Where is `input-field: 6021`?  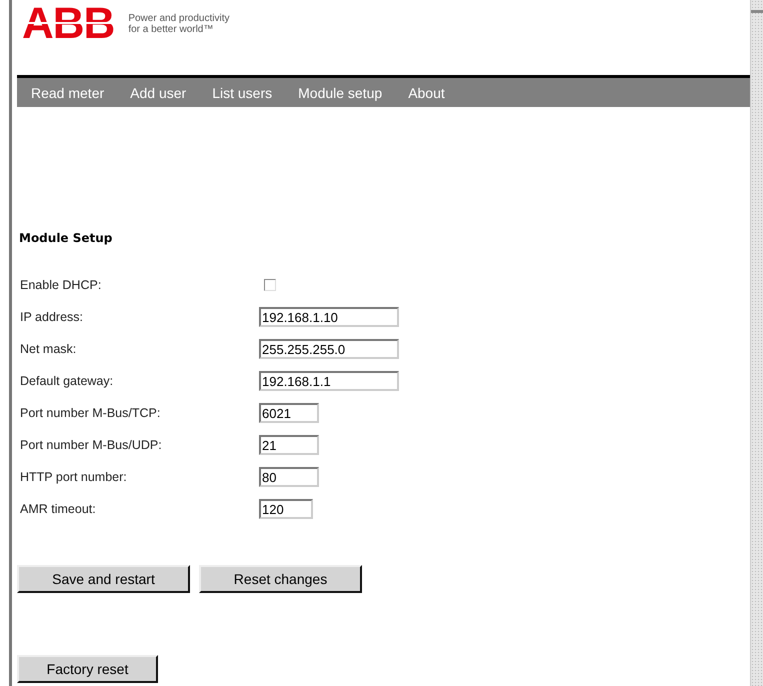
input-field: 6021 is located at coordinates (289, 413).